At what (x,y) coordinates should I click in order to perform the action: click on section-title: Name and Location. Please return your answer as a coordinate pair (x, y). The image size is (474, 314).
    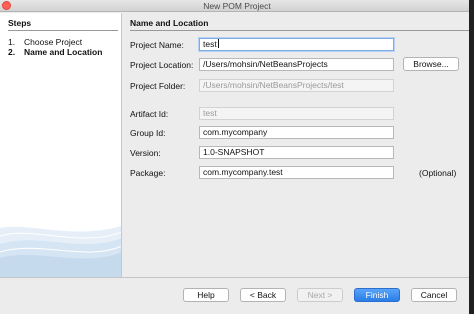
    Looking at the image, I should click on (169, 23).